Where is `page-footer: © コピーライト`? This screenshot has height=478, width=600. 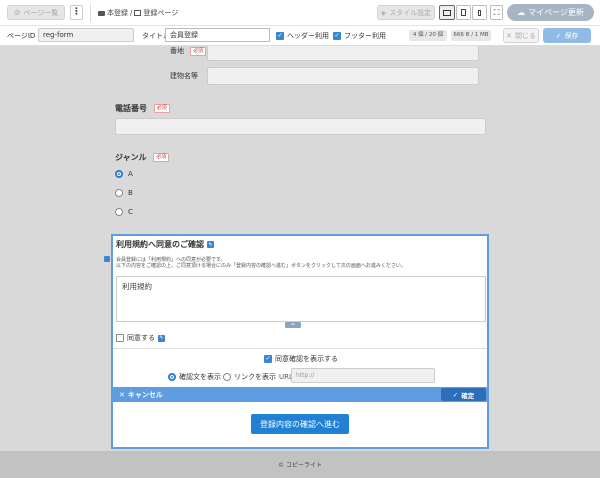
page-footer: © コピーライト is located at coordinates (300, 464).